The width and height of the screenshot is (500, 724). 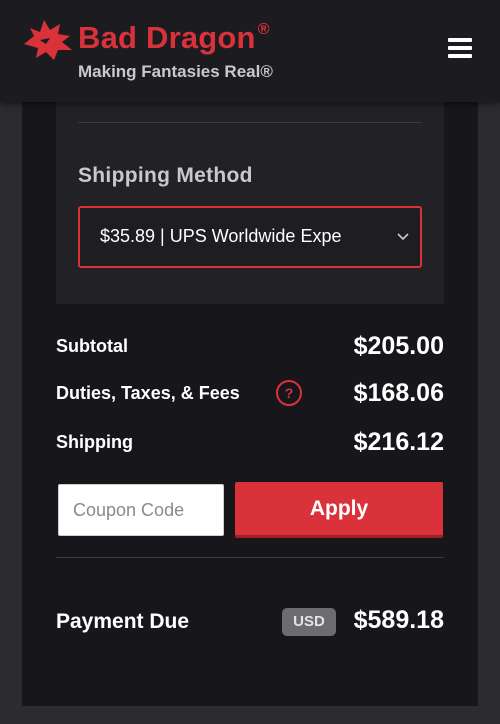 What do you see at coordinates (309, 622) in the screenshot?
I see `currency-badge: USD` at bounding box center [309, 622].